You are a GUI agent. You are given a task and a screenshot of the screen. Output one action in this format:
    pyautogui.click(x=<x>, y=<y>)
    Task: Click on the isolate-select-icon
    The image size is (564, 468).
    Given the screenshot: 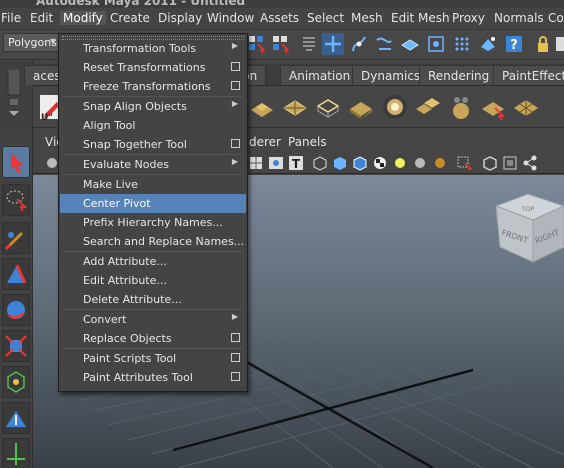 What is the action you would take?
    pyautogui.click(x=464, y=163)
    